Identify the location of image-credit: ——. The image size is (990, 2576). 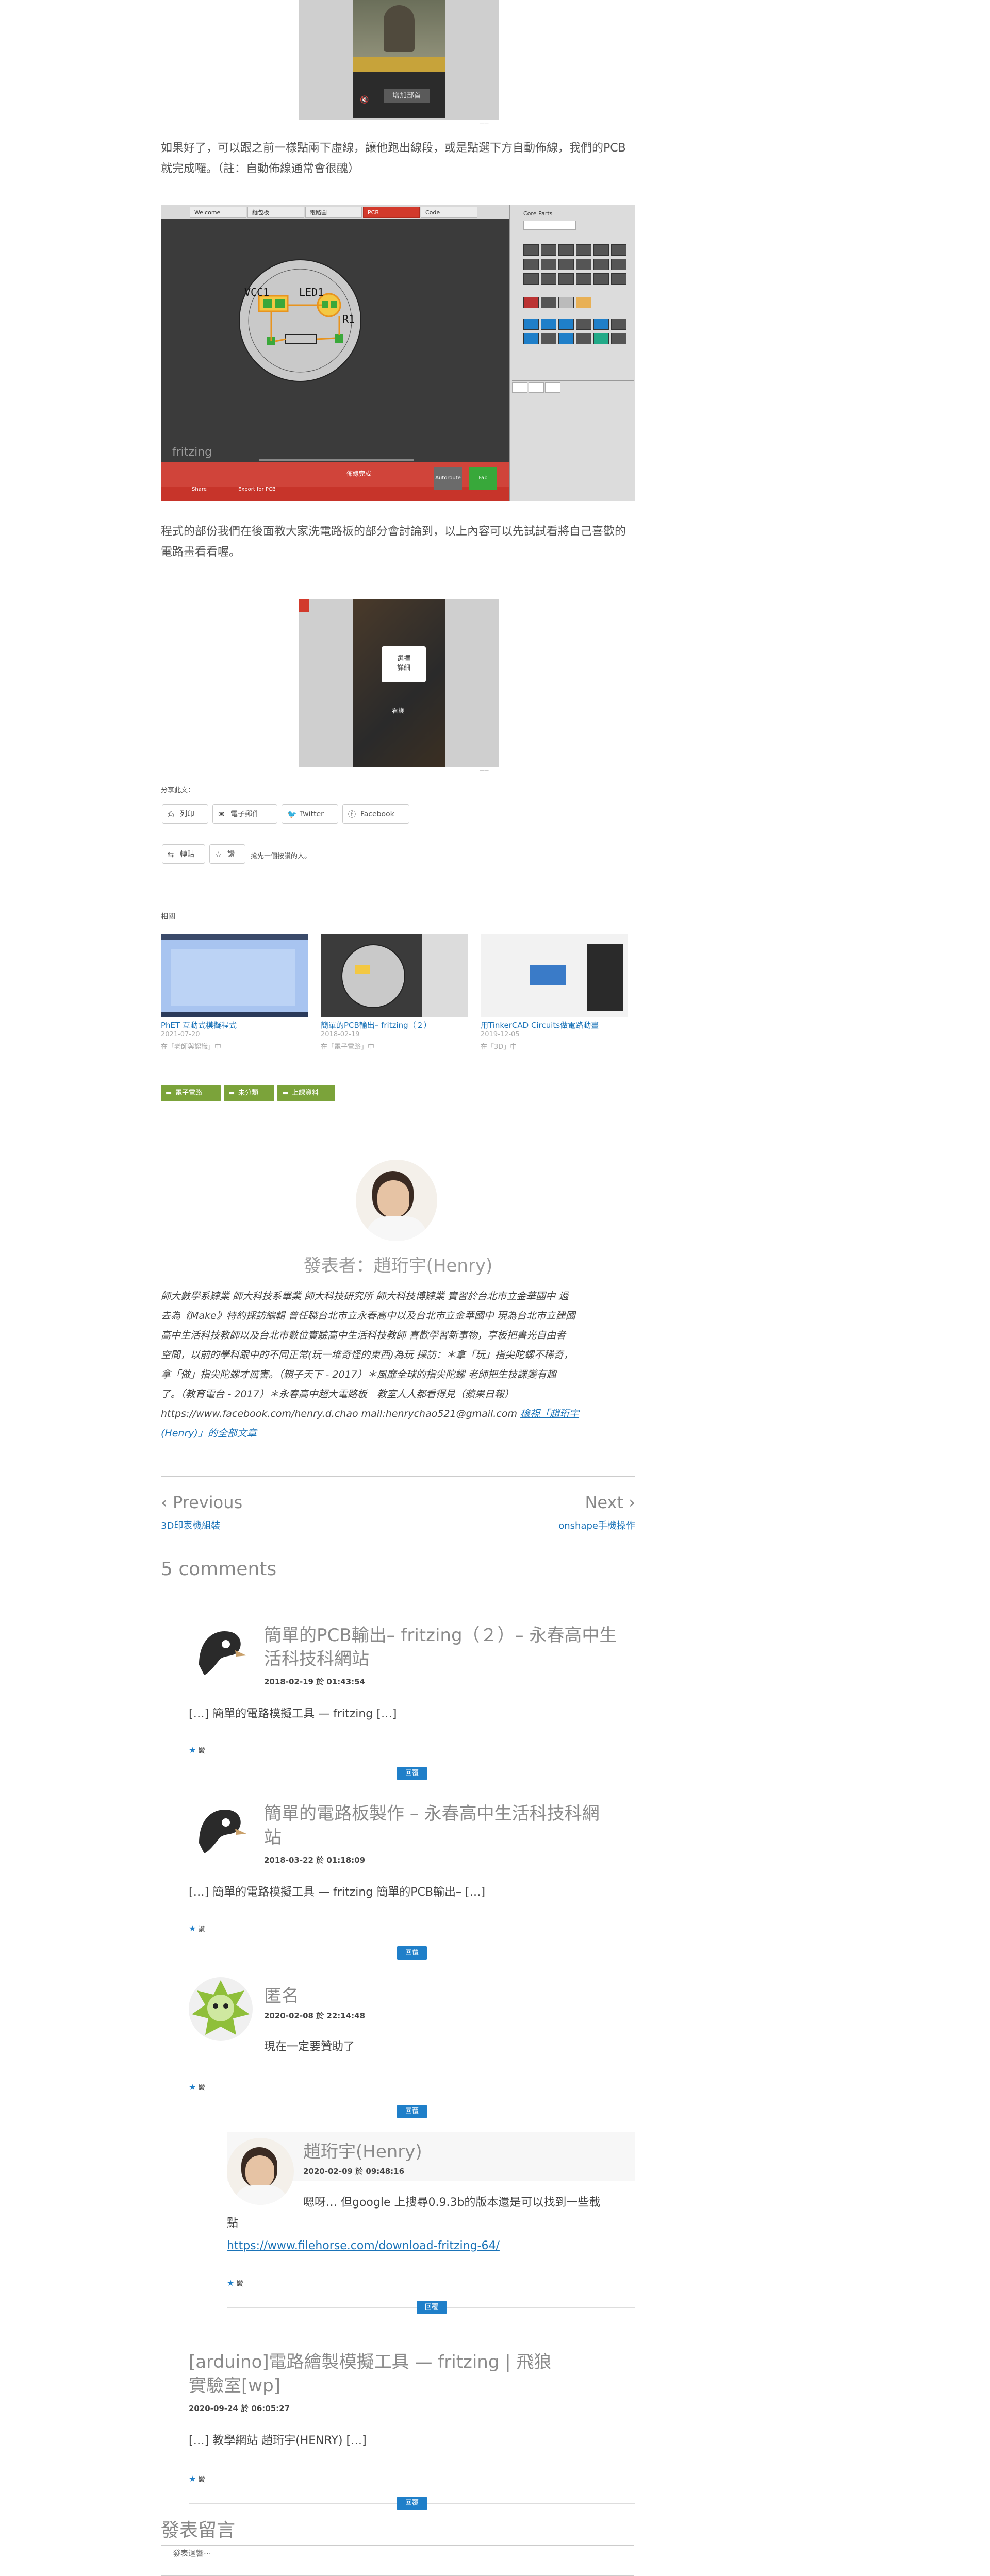
(484, 123).